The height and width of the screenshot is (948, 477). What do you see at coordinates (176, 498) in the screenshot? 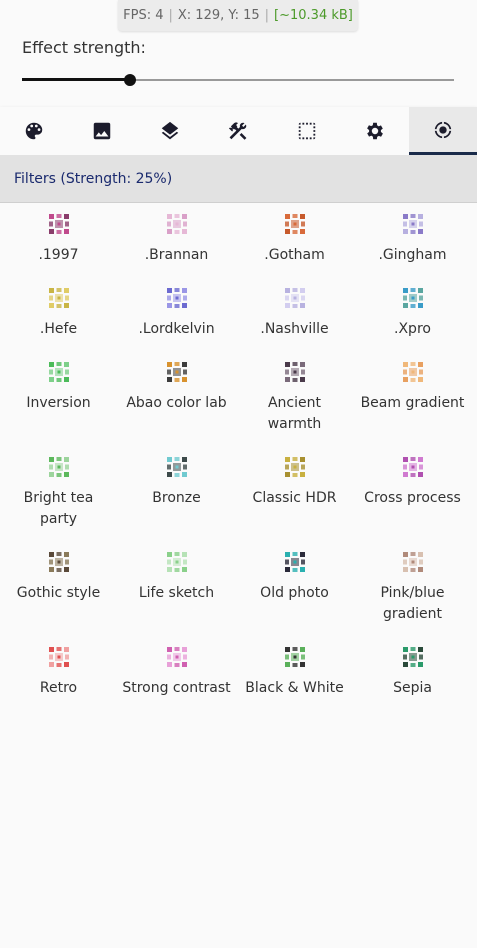
I see `filter-name: Bronze` at bounding box center [176, 498].